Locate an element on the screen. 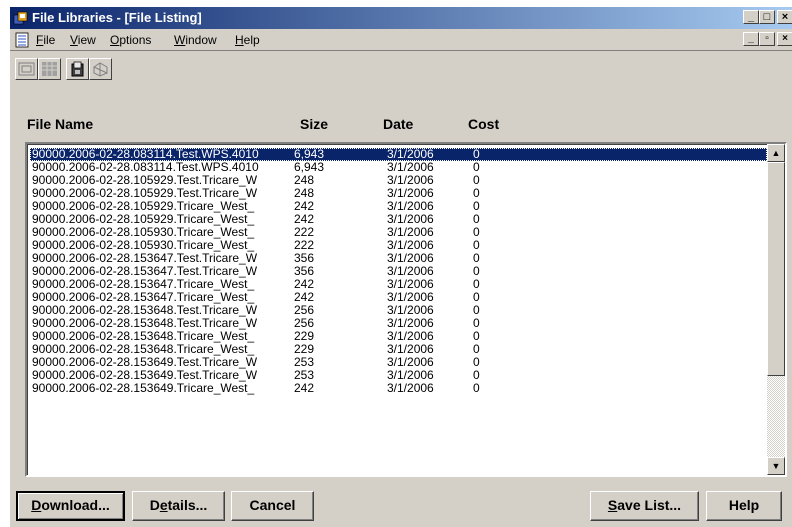 The width and height of the screenshot is (792, 527). vertical-scrollbar: ▲ ▼ is located at coordinates (776, 309).